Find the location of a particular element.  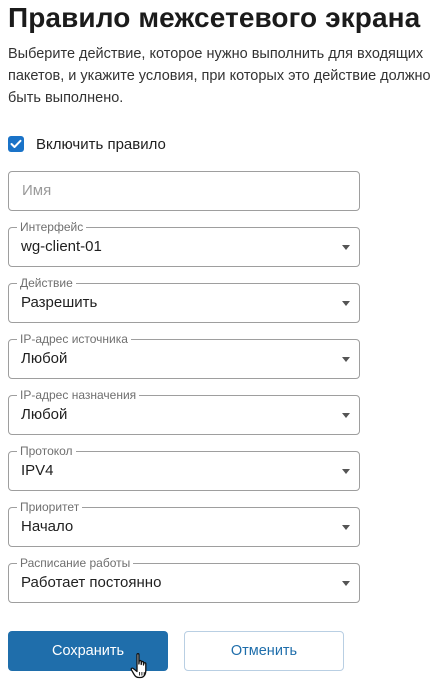

protocol-value: IPV4 is located at coordinates (37, 470).